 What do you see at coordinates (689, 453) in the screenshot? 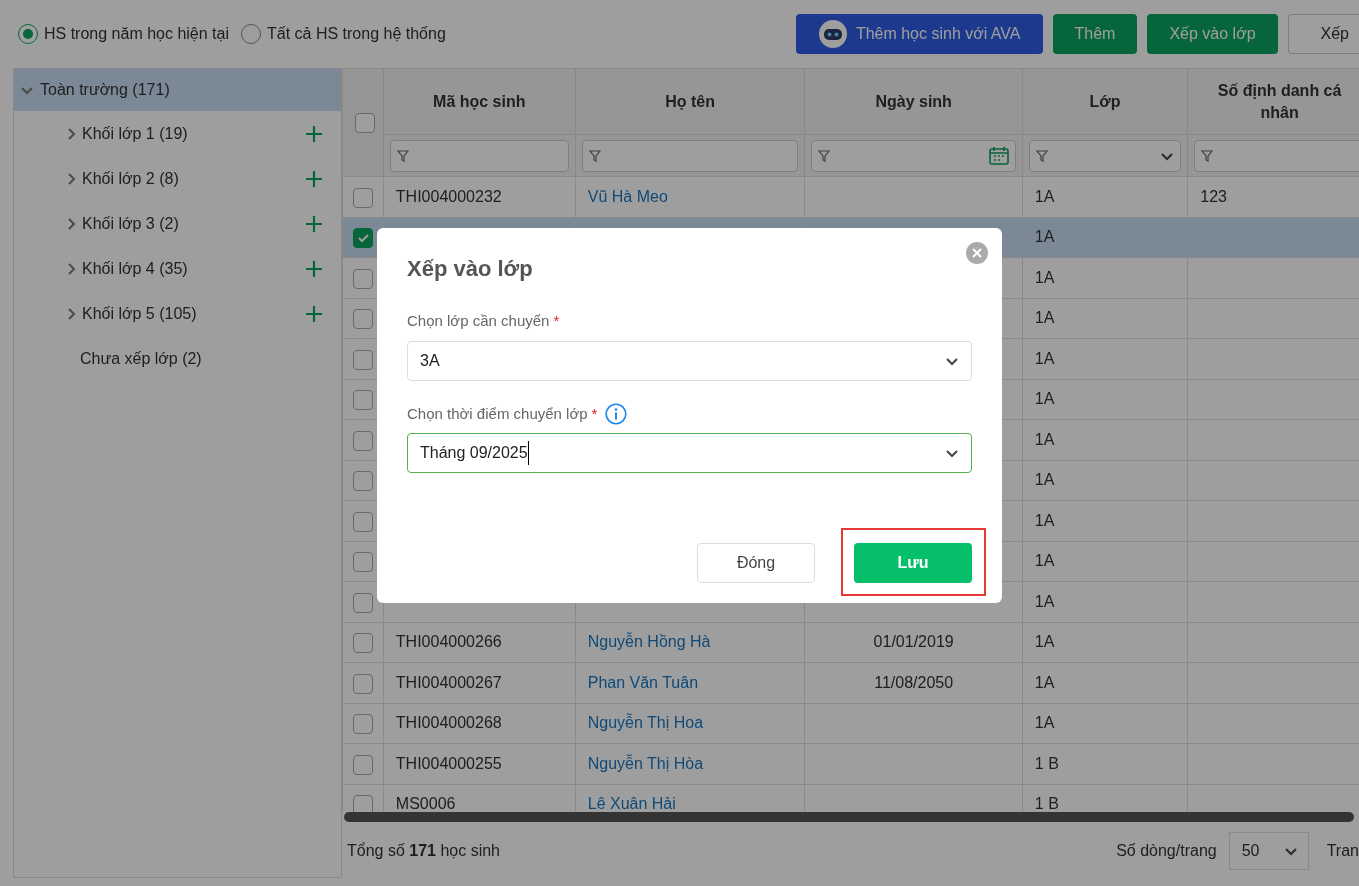
I see `select-field: Tháng 09/2025` at bounding box center [689, 453].